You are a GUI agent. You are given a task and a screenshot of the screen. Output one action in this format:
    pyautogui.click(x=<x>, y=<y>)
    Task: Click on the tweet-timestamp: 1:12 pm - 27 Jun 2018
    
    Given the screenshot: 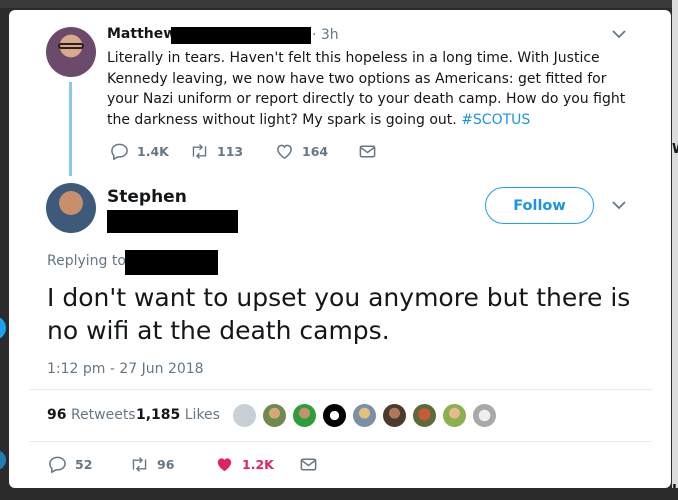 What is the action you would take?
    pyautogui.click(x=125, y=369)
    